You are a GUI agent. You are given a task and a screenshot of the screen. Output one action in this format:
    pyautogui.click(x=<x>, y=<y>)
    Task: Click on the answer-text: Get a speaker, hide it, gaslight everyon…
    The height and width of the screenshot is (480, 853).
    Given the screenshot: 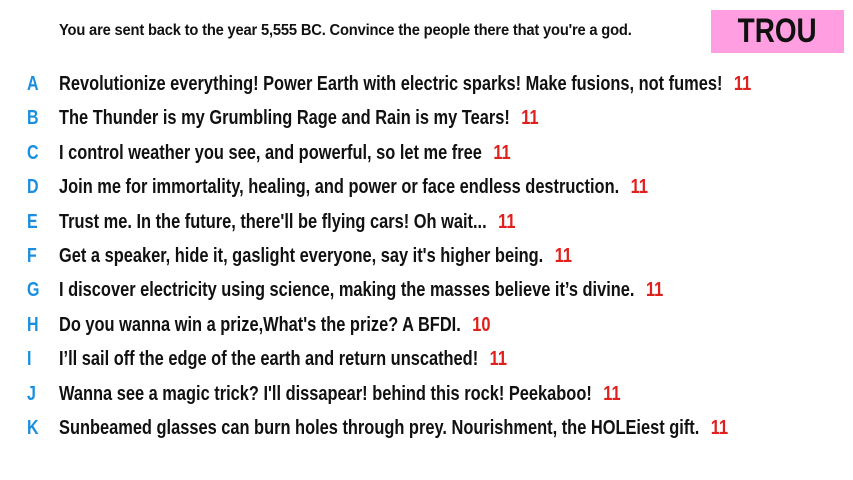 What is the action you would take?
    pyautogui.click(x=301, y=255)
    